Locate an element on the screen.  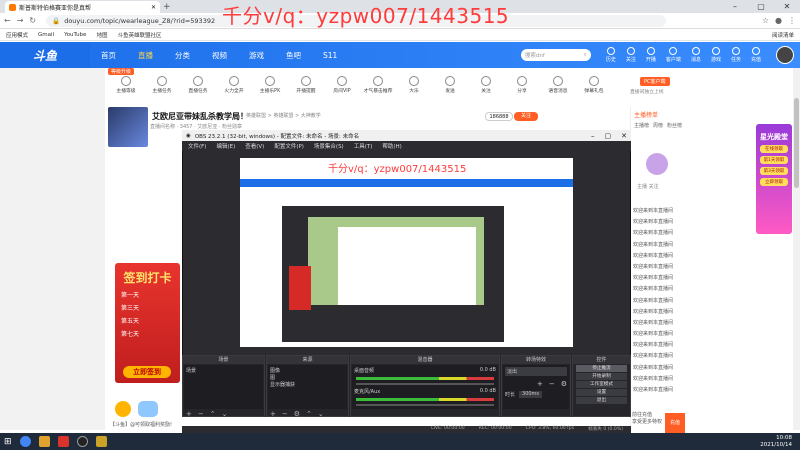
avatar is located at coordinates (785, 55).